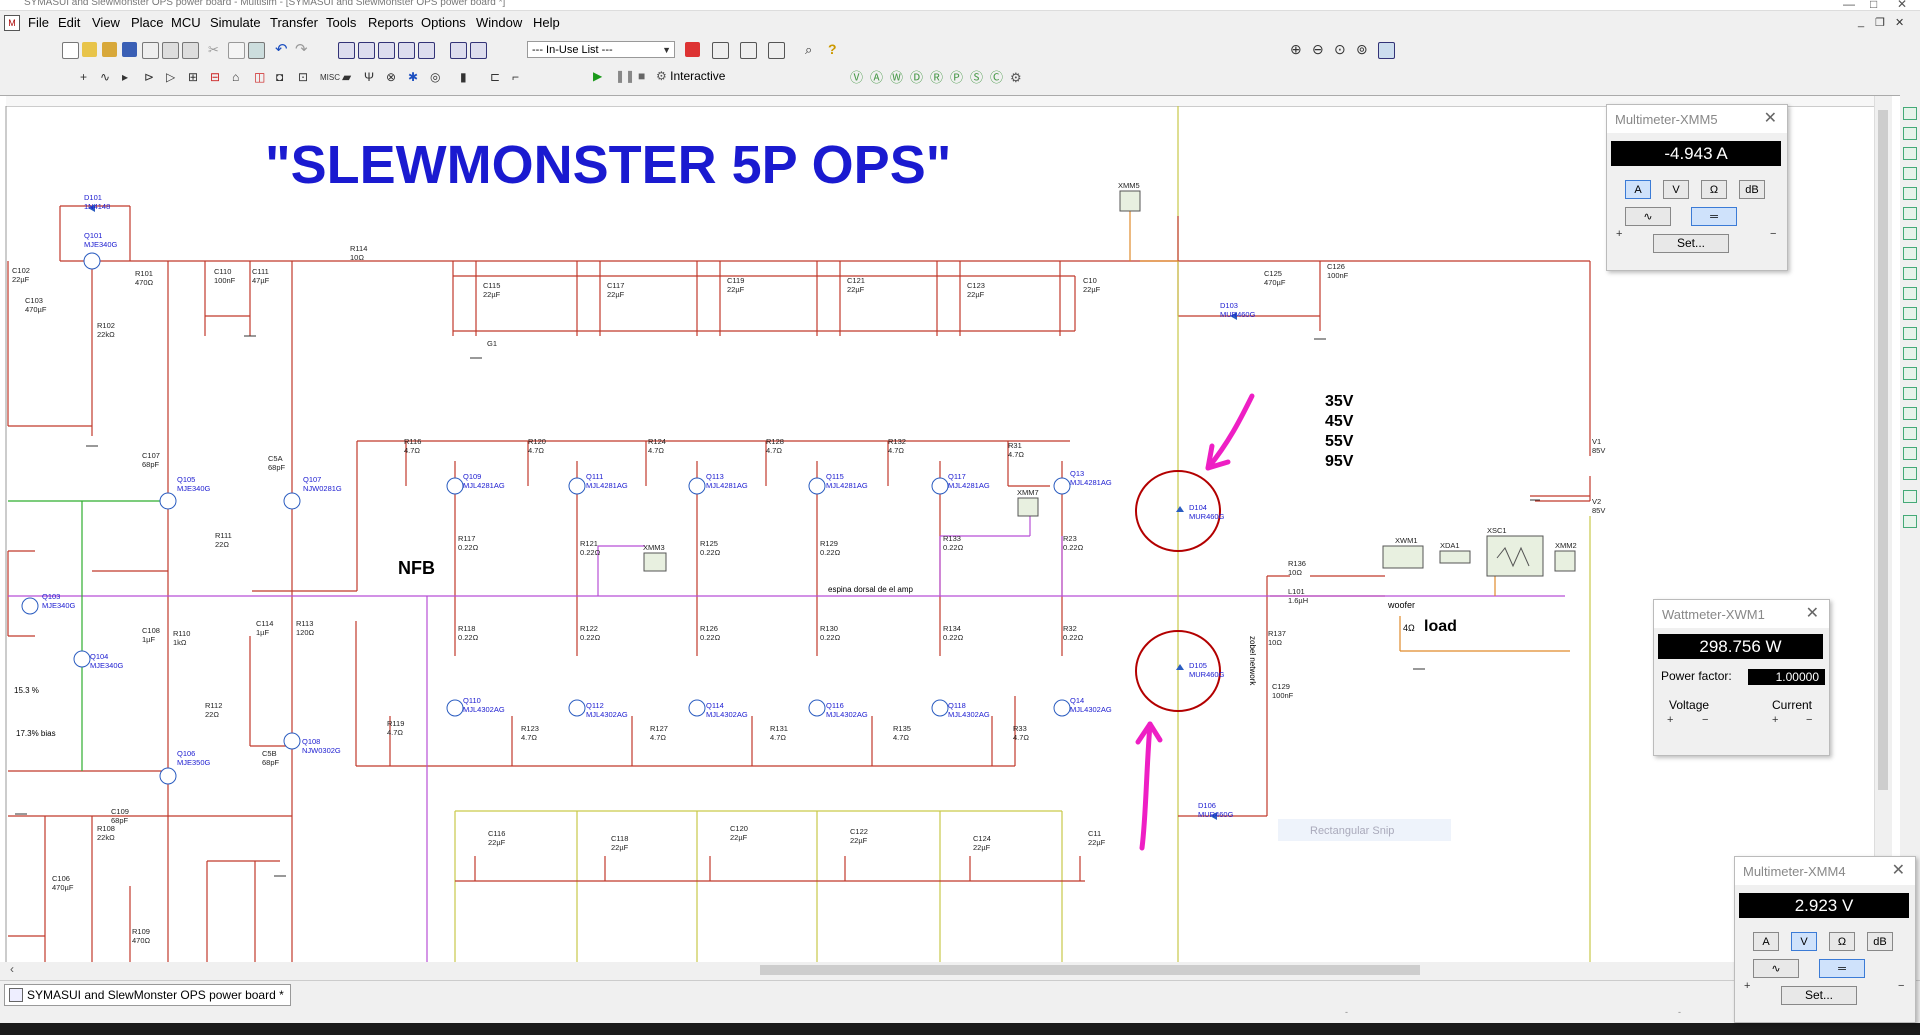 Image resolution: width=1920 pixels, height=1035 pixels. Describe the element at coordinates (625, 76) in the screenshot. I see `pause-icon: ❚❚` at that location.